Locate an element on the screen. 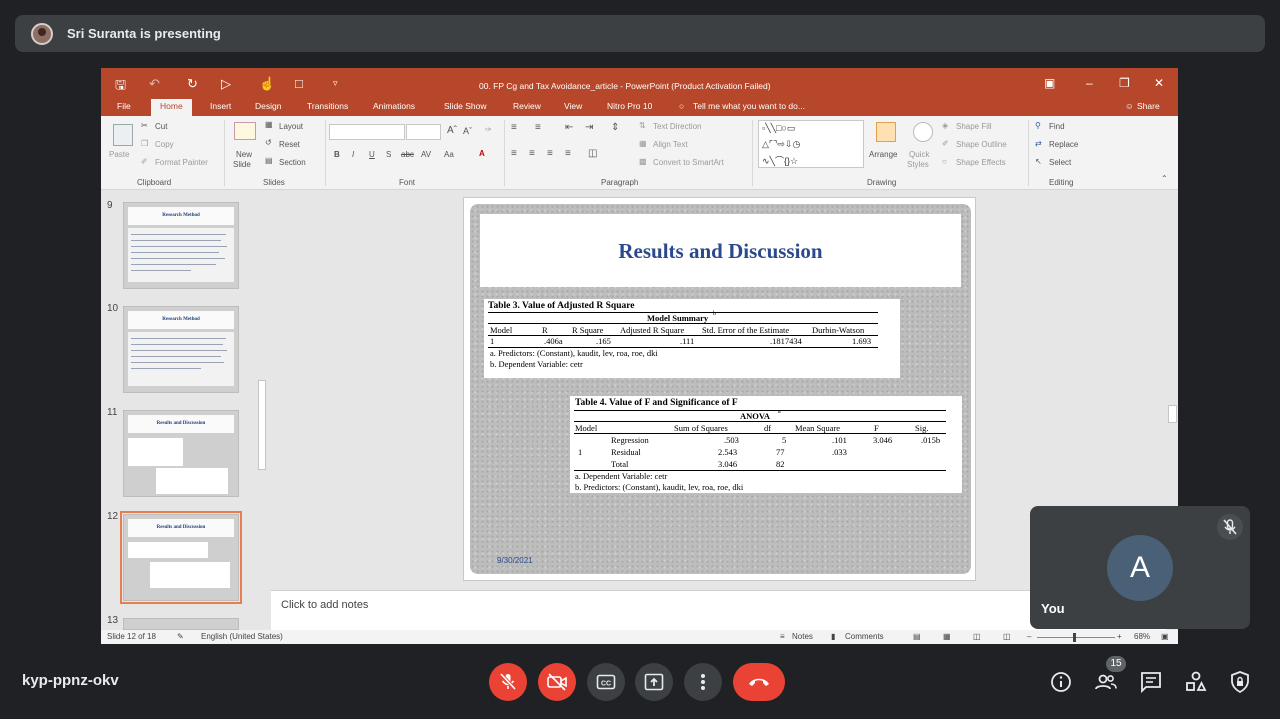  language-status: English (United States) is located at coordinates (242, 636).